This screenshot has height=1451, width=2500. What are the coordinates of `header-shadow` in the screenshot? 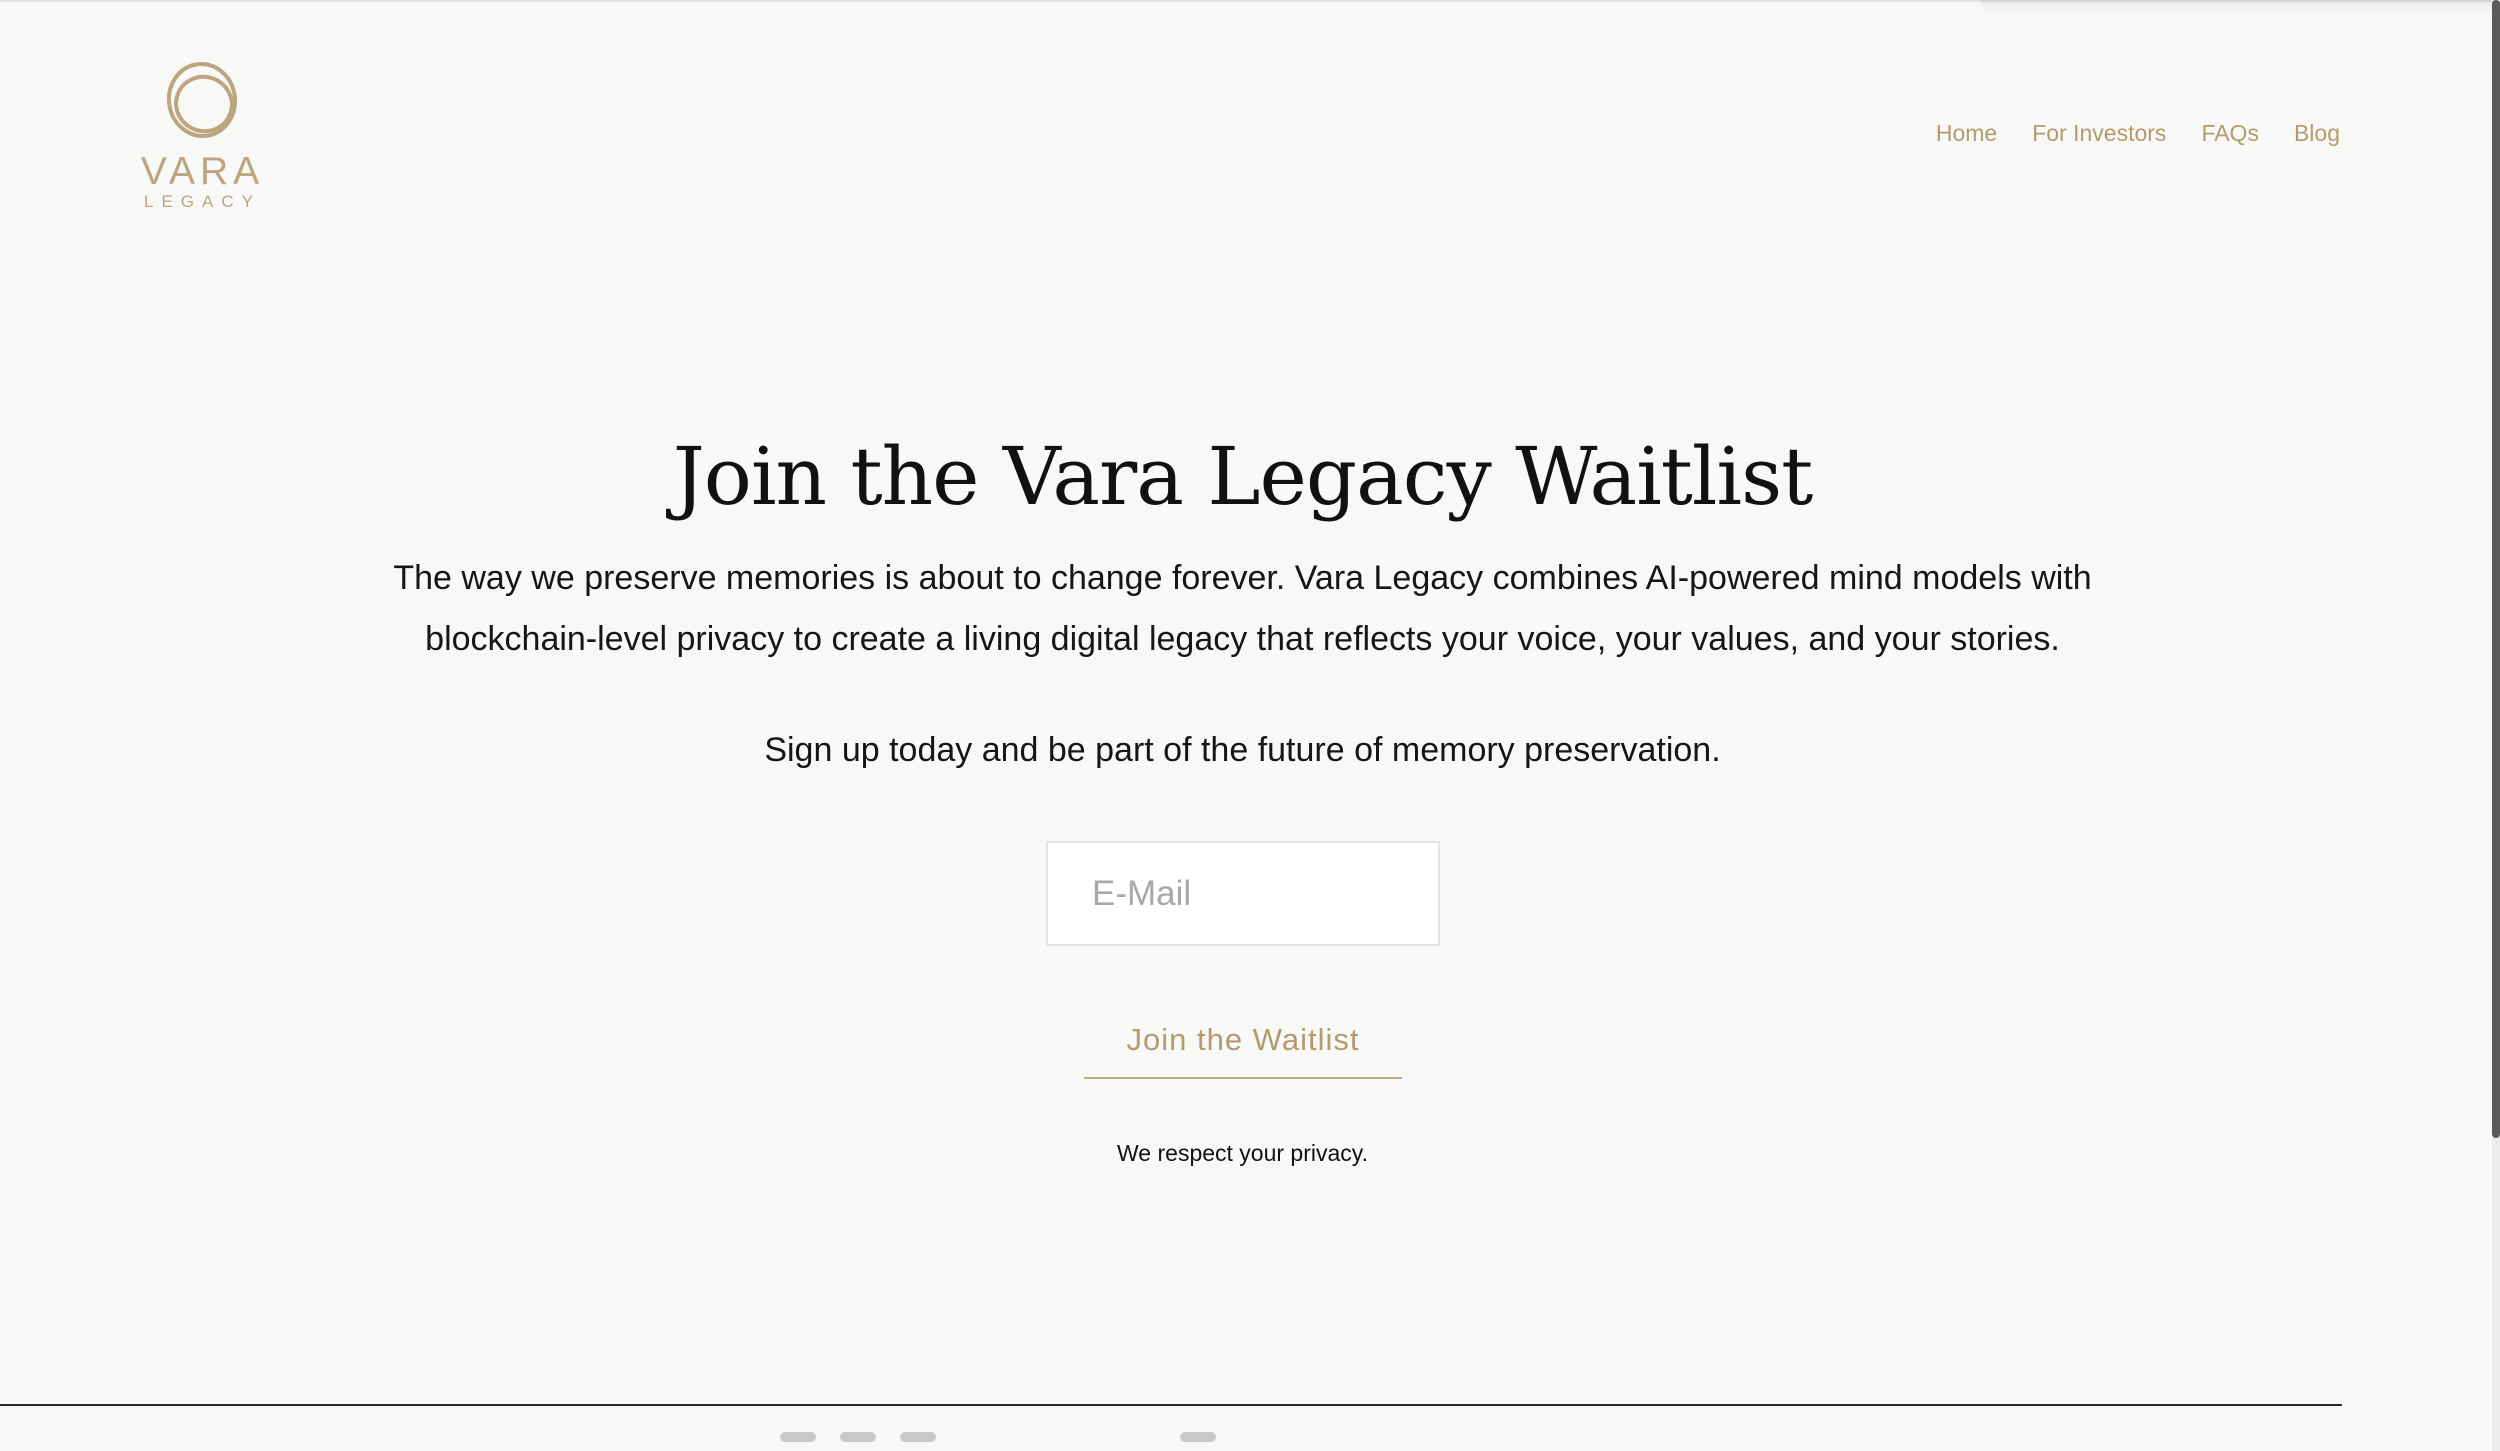 It's located at (2240, 7).